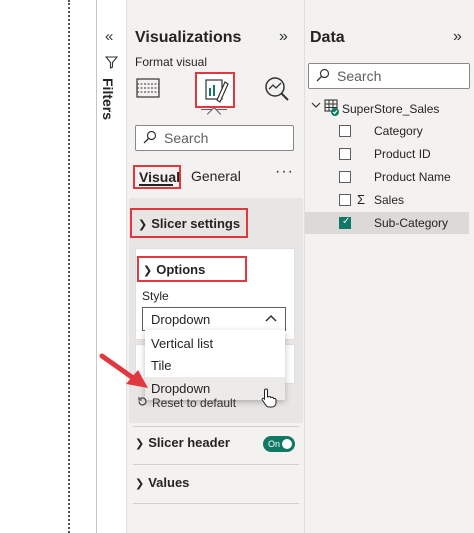 The height and width of the screenshot is (533, 474). I want to click on field-product-id: Product ID, so click(387, 154).